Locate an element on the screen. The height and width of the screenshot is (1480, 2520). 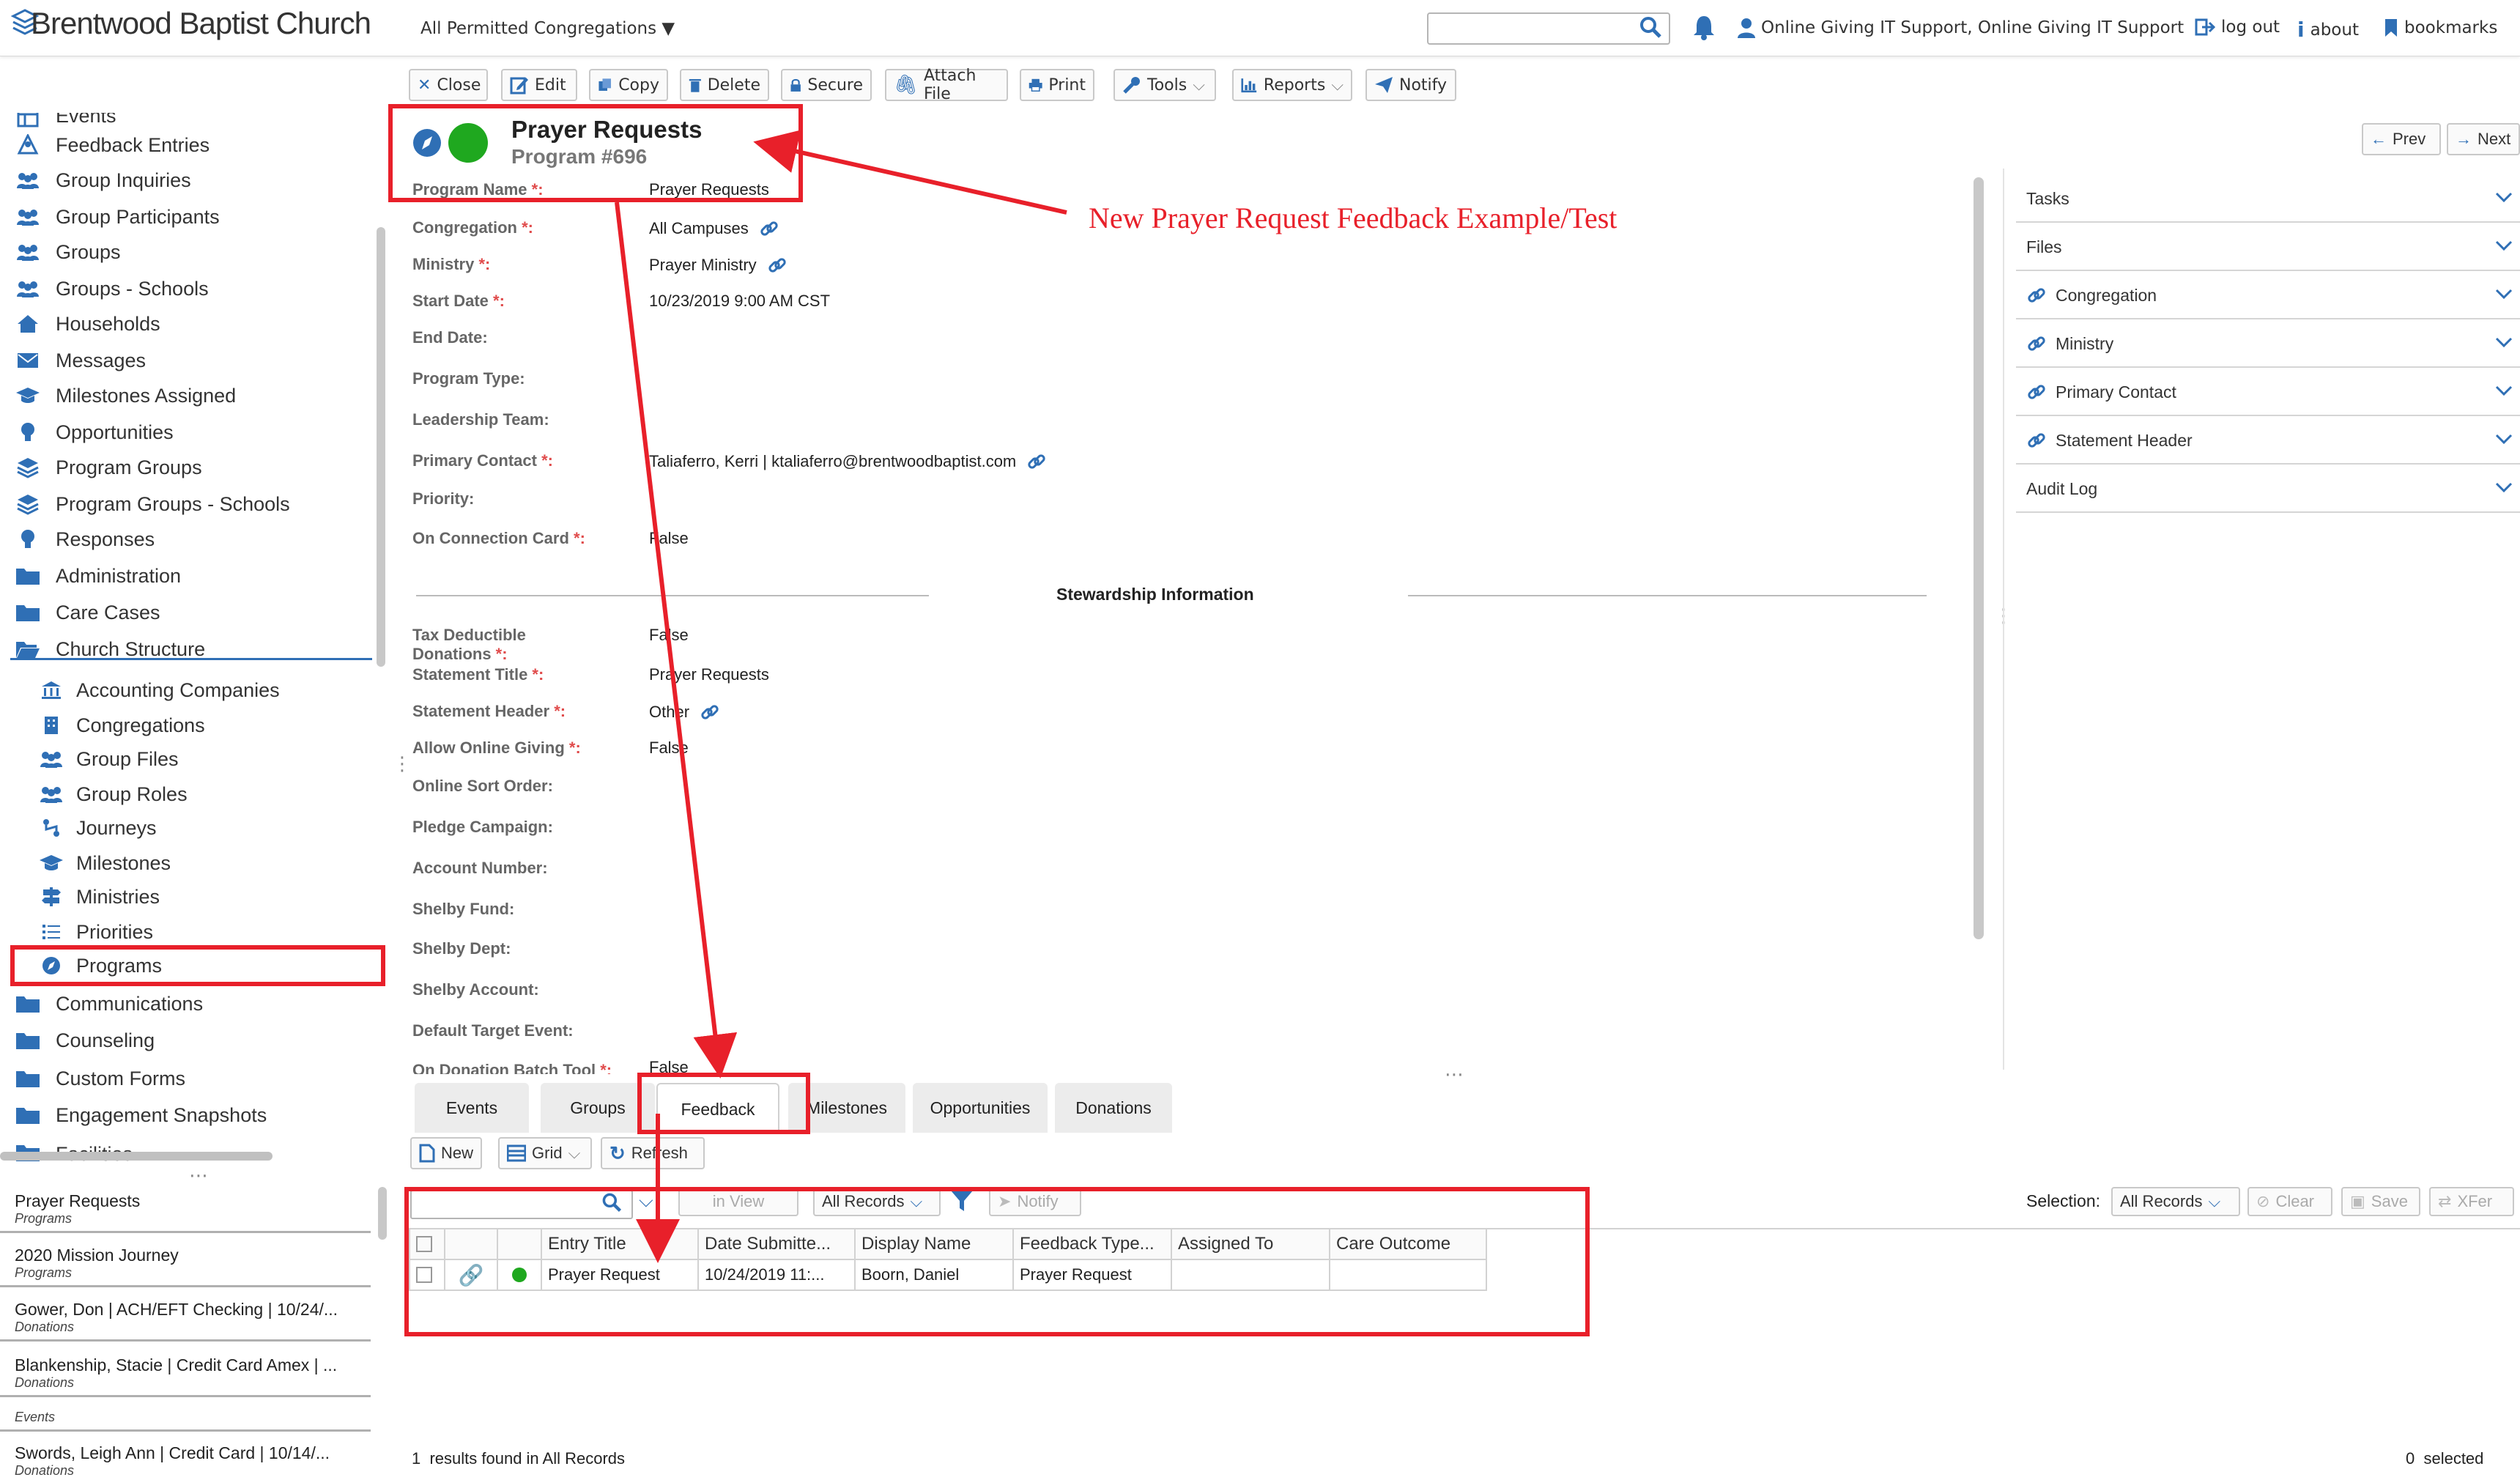
annotation-arrows is located at coordinates (841, 696).